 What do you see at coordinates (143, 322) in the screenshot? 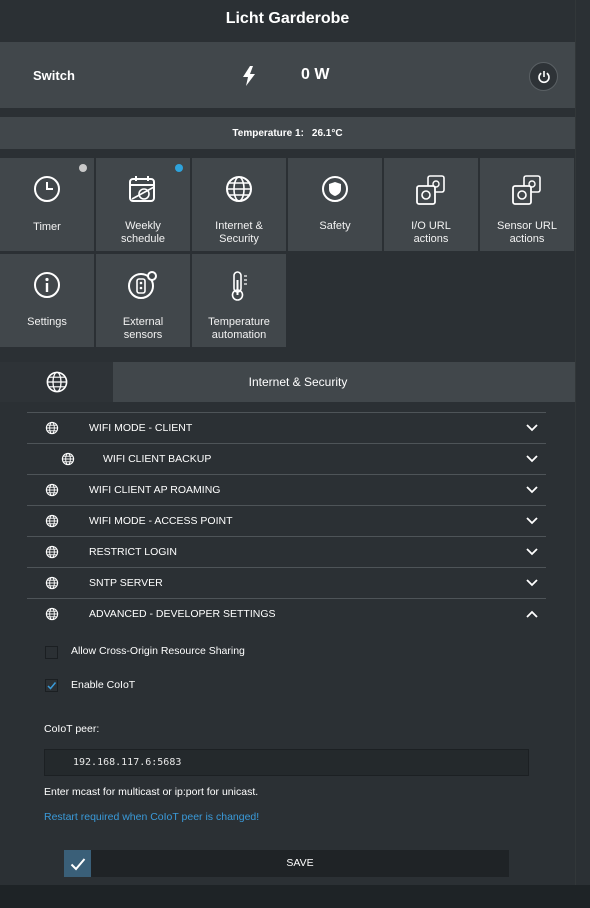
I see `tile-label: External` at bounding box center [143, 322].